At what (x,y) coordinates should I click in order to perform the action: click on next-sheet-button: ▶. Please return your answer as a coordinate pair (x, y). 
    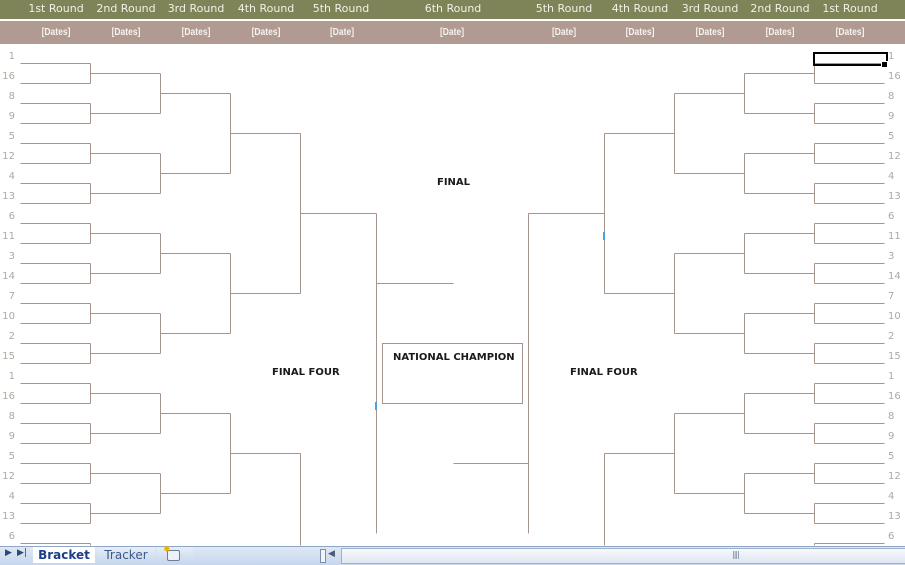
    Looking at the image, I should click on (8, 553).